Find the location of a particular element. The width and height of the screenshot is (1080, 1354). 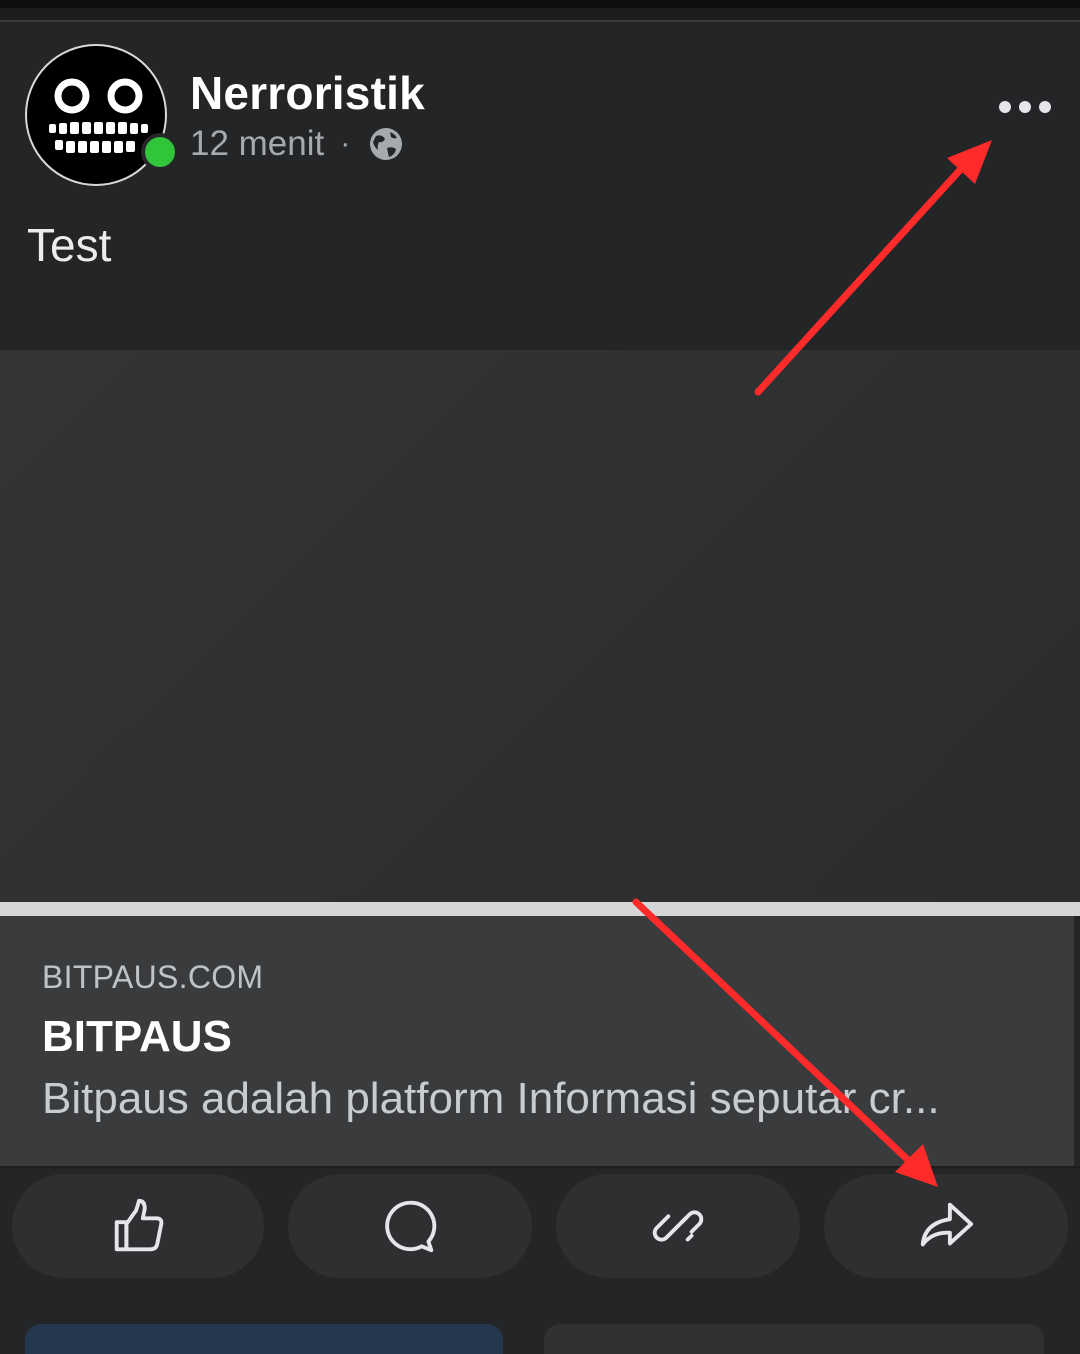

more-dots-icon is located at coordinates (1025, 107).